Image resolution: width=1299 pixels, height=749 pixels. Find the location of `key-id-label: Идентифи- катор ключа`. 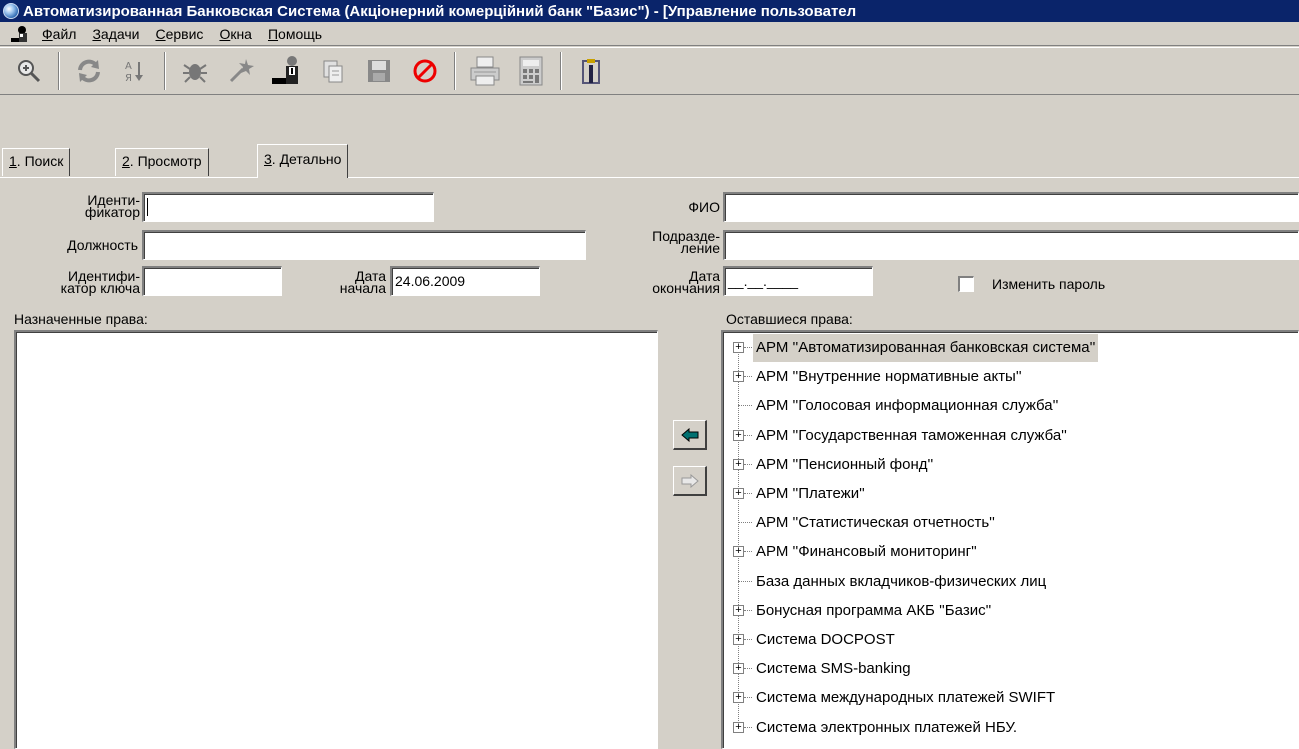

key-id-label: Идентифи- катор ключа is located at coordinates (71, 282).